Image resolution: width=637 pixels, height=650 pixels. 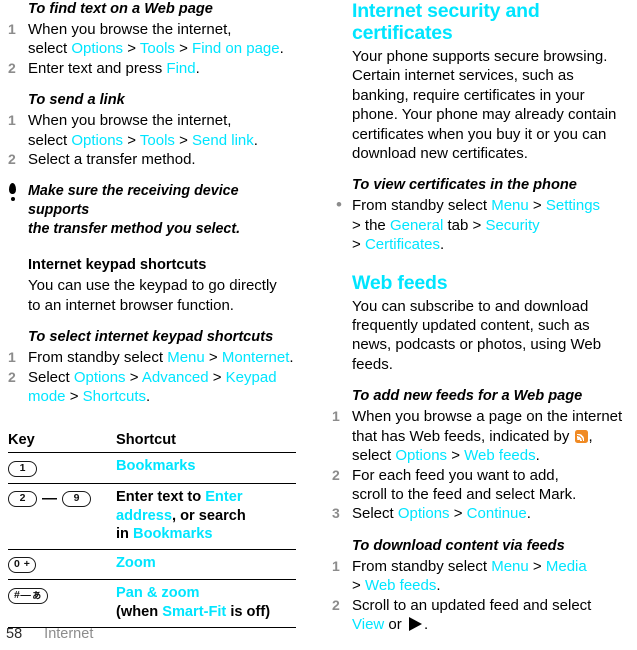 I want to click on step-text: Select a transfer method., so click(x=112, y=159).